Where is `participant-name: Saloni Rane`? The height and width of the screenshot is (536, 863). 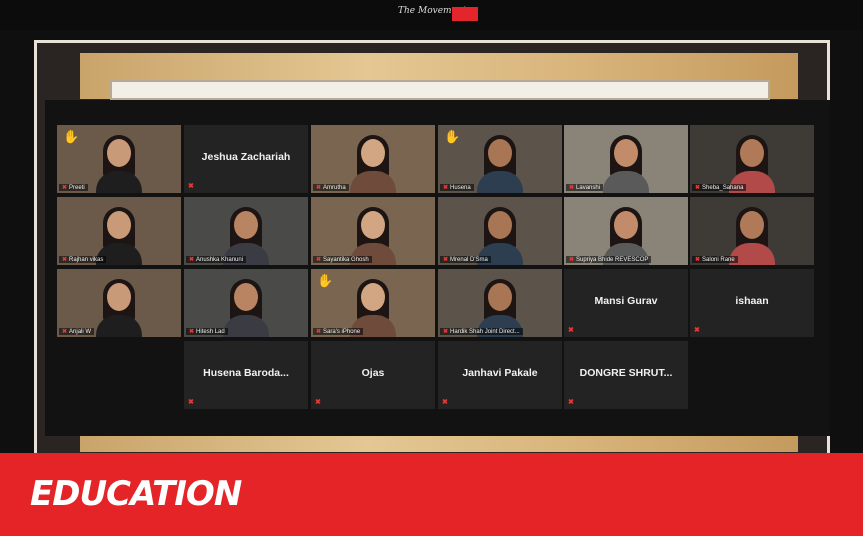 participant-name: Saloni Rane is located at coordinates (718, 260).